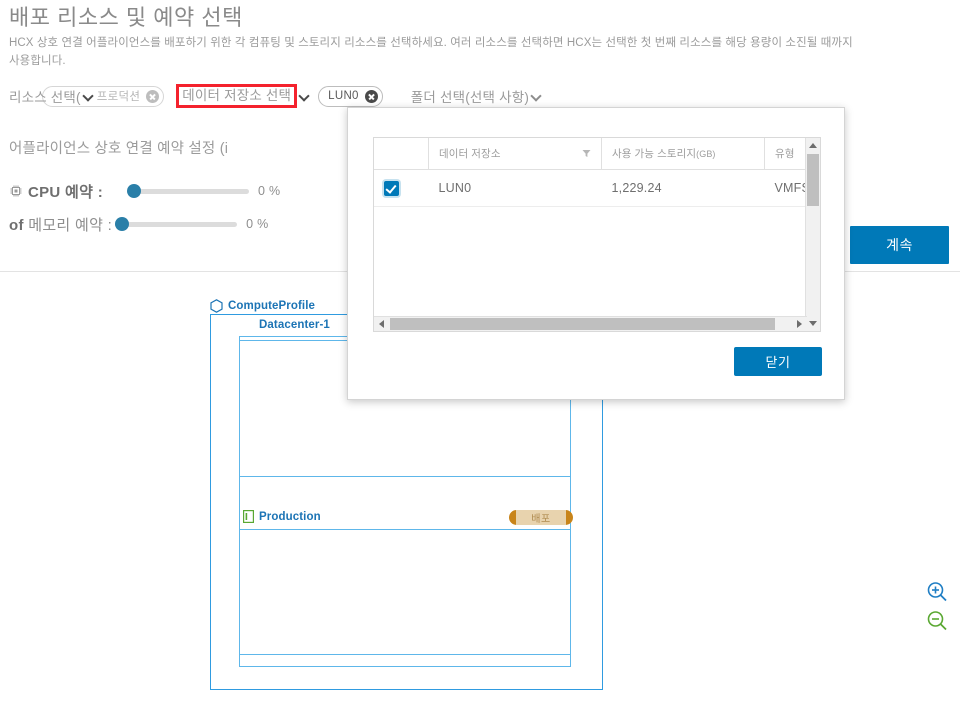 The width and height of the screenshot is (960, 715). Describe the element at coordinates (294, 325) in the screenshot. I see `datacenter-label: Datacenter-1` at that location.